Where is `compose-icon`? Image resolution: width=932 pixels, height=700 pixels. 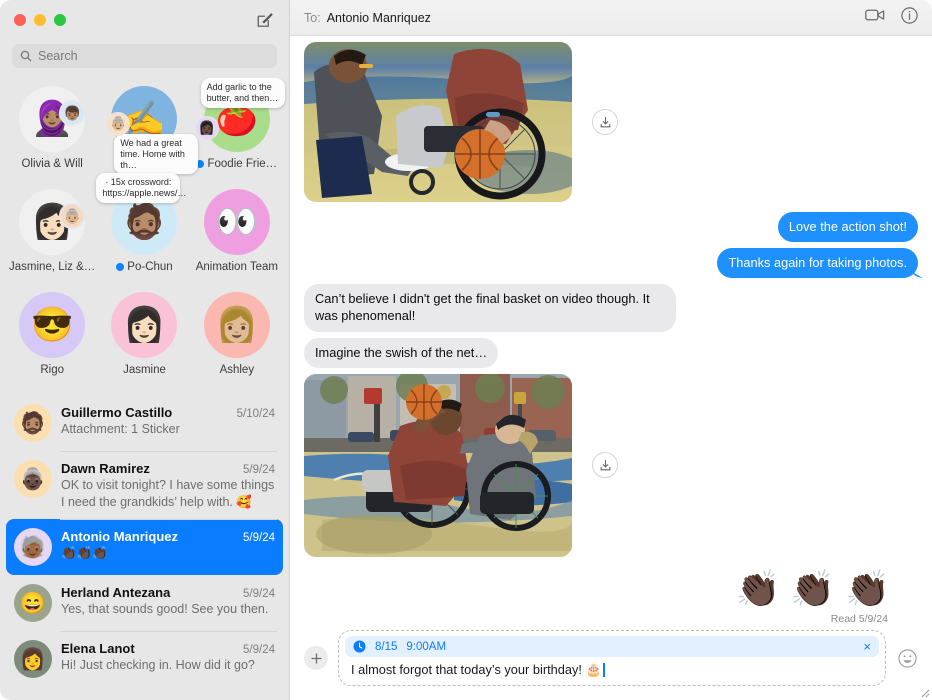 compose-icon is located at coordinates (265, 20).